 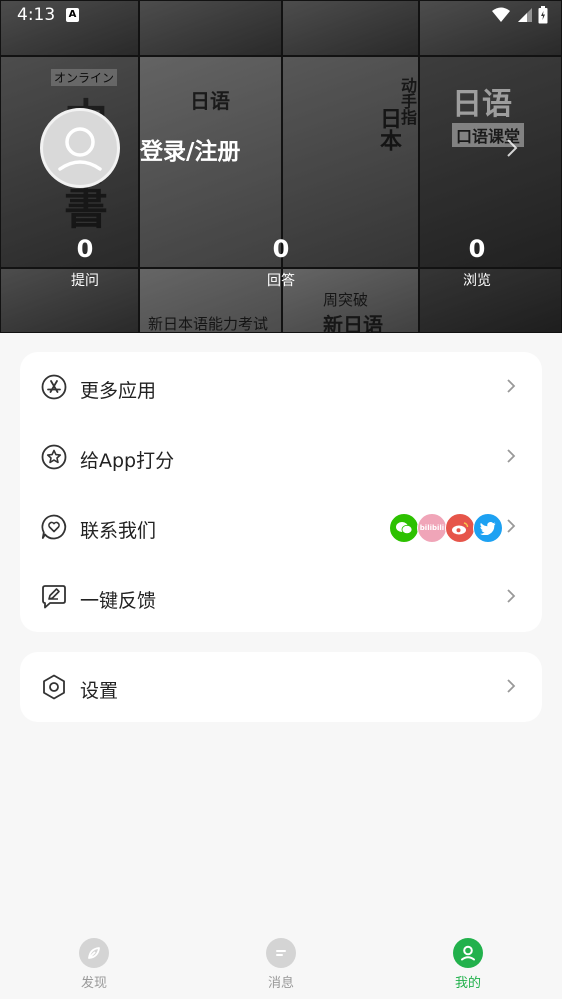 I want to click on menu-item-label: 一键反馈, so click(x=118, y=601).